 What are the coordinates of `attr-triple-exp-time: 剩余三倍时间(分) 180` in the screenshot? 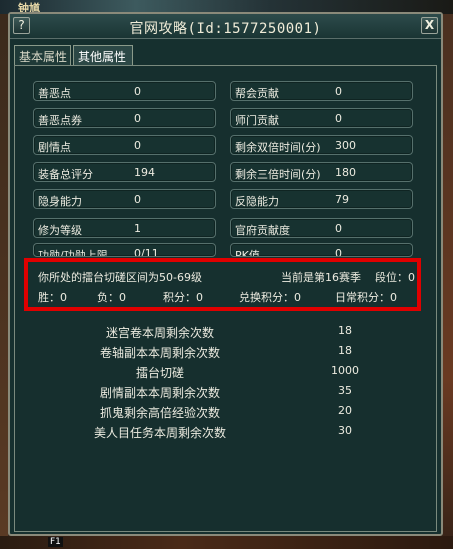 It's located at (321, 172).